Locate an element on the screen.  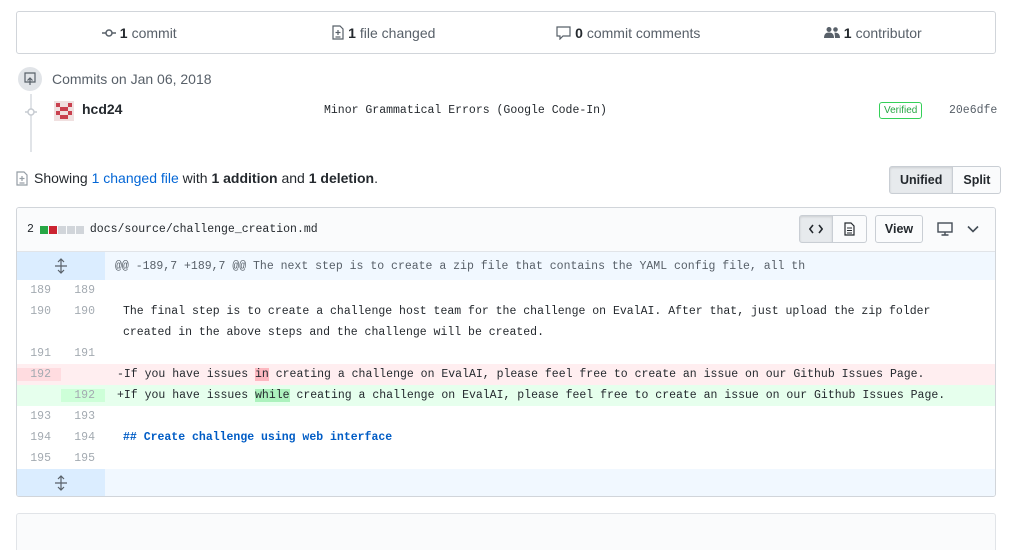
diffstat-bar is located at coordinates (61, 229).